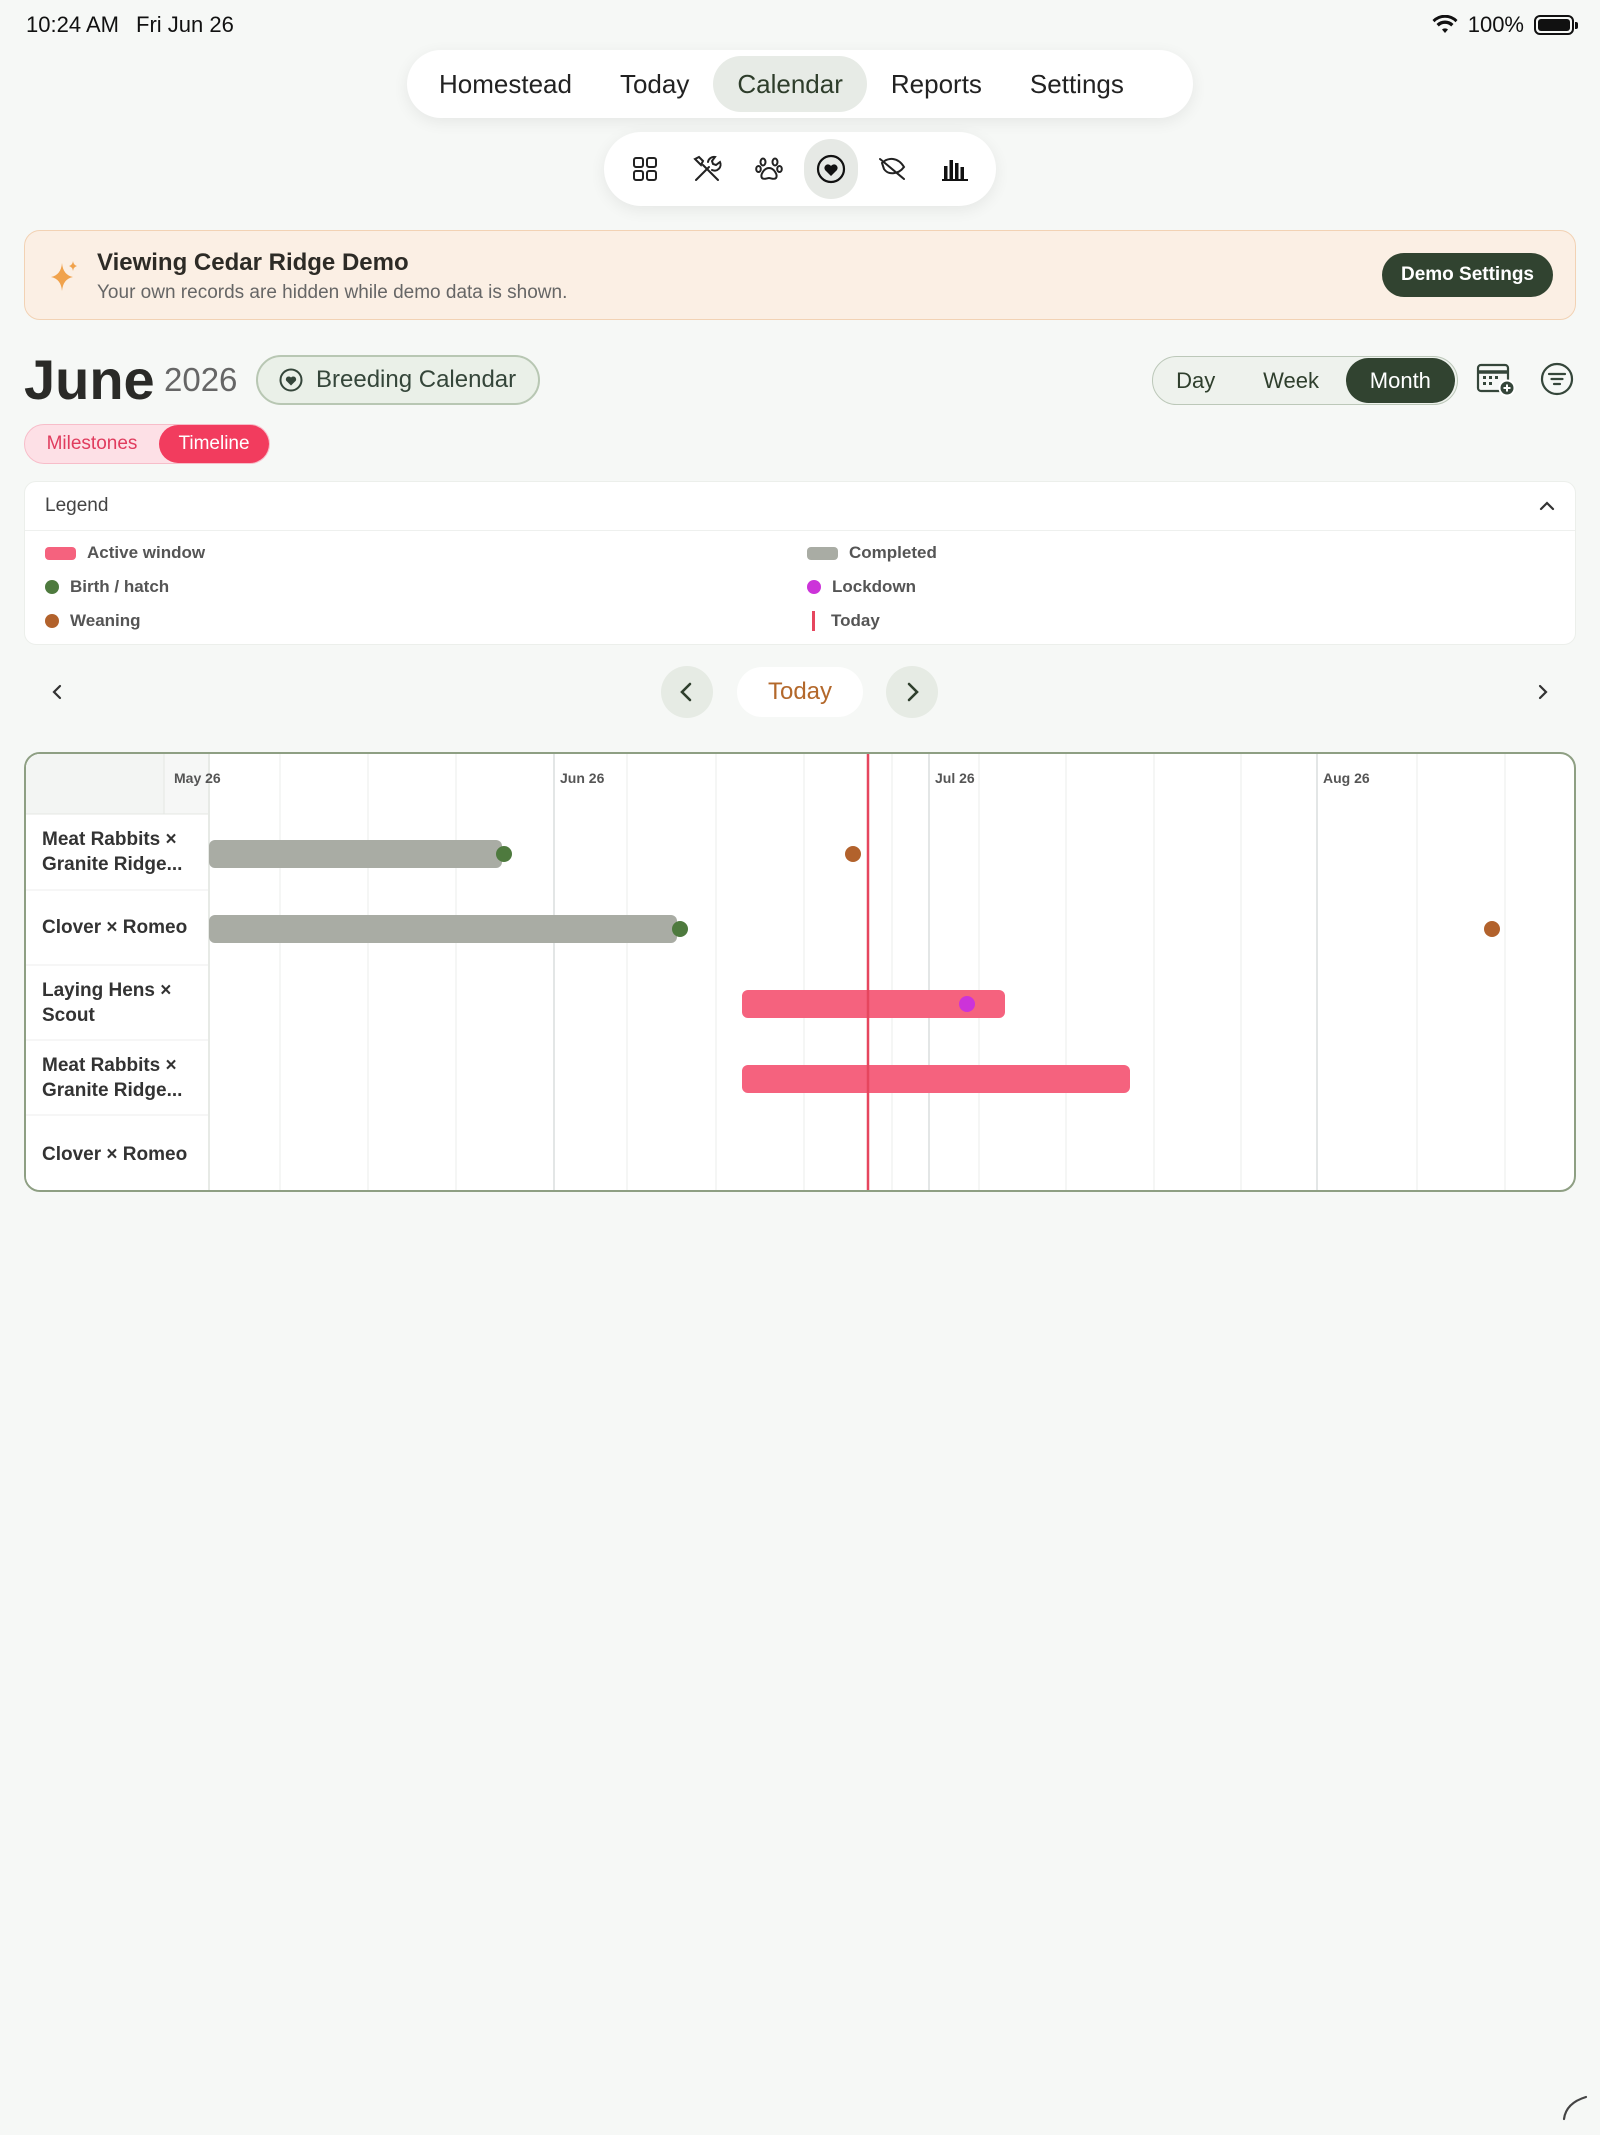  What do you see at coordinates (120, 586) in the screenshot?
I see `legend-label: Birth / hatch` at bounding box center [120, 586].